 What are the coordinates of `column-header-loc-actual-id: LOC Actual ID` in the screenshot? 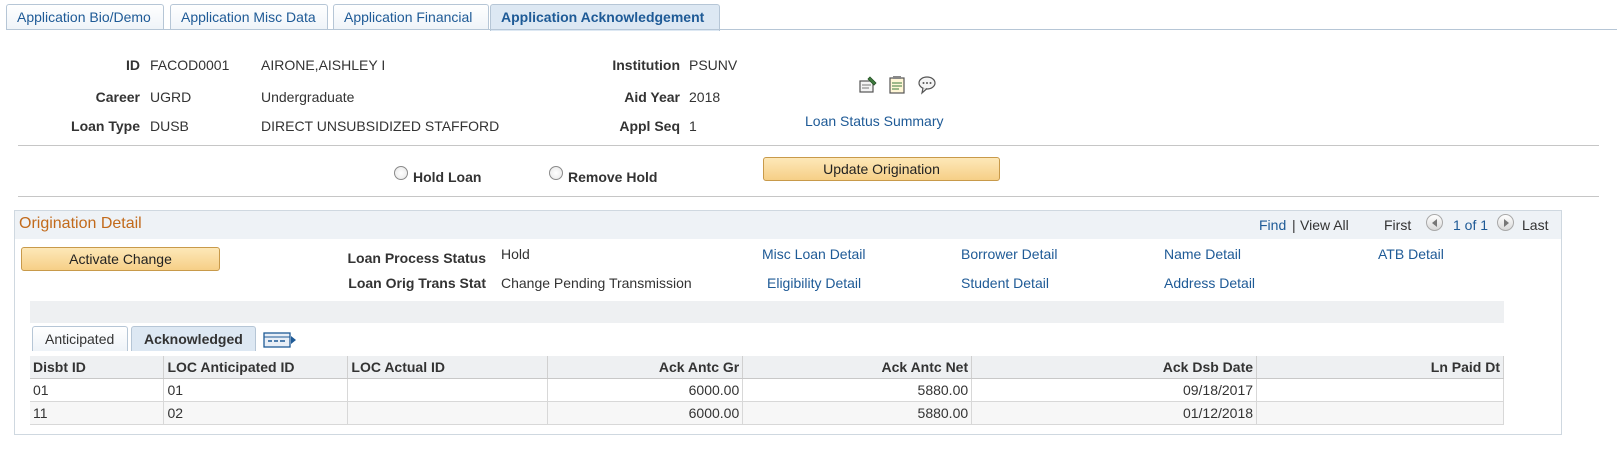 It's located at (448, 367).